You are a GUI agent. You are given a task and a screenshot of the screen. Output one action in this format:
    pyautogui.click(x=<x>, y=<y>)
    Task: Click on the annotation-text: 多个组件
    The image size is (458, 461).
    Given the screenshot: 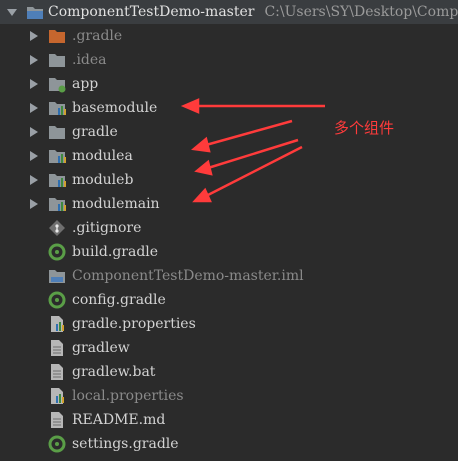 What is the action you would take?
    pyautogui.click(x=364, y=128)
    